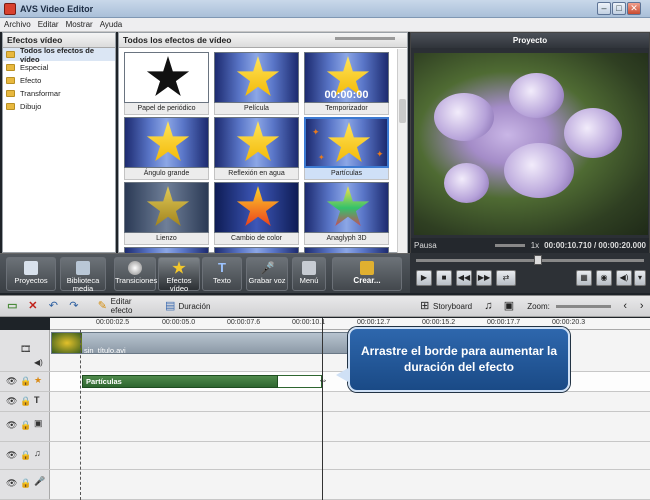 The height and width of the screenshot is (500, 650). I want to click on display-icon: ▣, so click(509, 306).